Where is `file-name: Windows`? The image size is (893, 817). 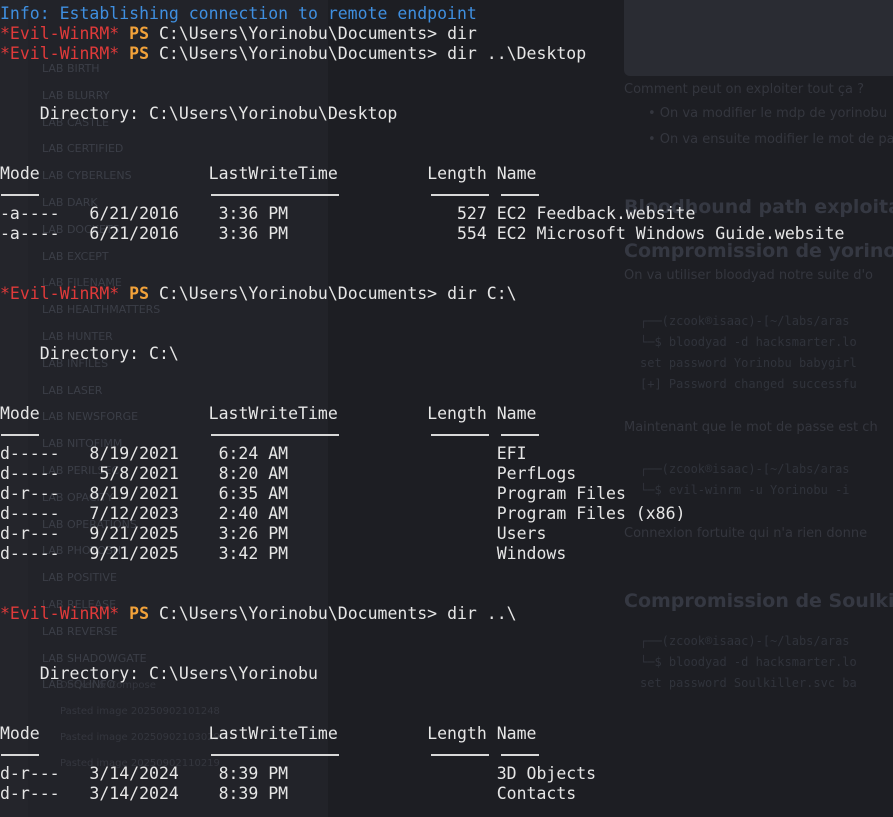 file-name: Windows is located at coordinates (531, 553).